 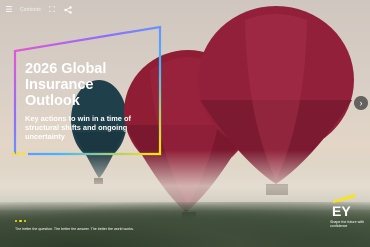 I want to click on page-title: 2026 Global Insurance Outlook, so click(x=91, y=85).